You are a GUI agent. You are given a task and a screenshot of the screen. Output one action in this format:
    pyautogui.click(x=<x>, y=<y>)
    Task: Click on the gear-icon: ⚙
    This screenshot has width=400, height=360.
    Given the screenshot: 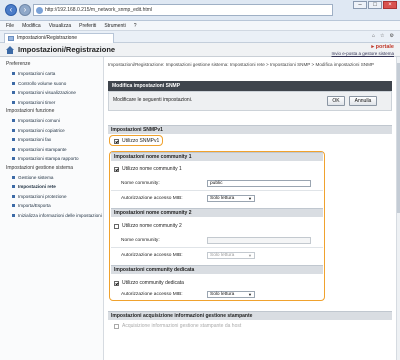 What is the action you would take?
    pyautogui.click(x=392, y=36)
    